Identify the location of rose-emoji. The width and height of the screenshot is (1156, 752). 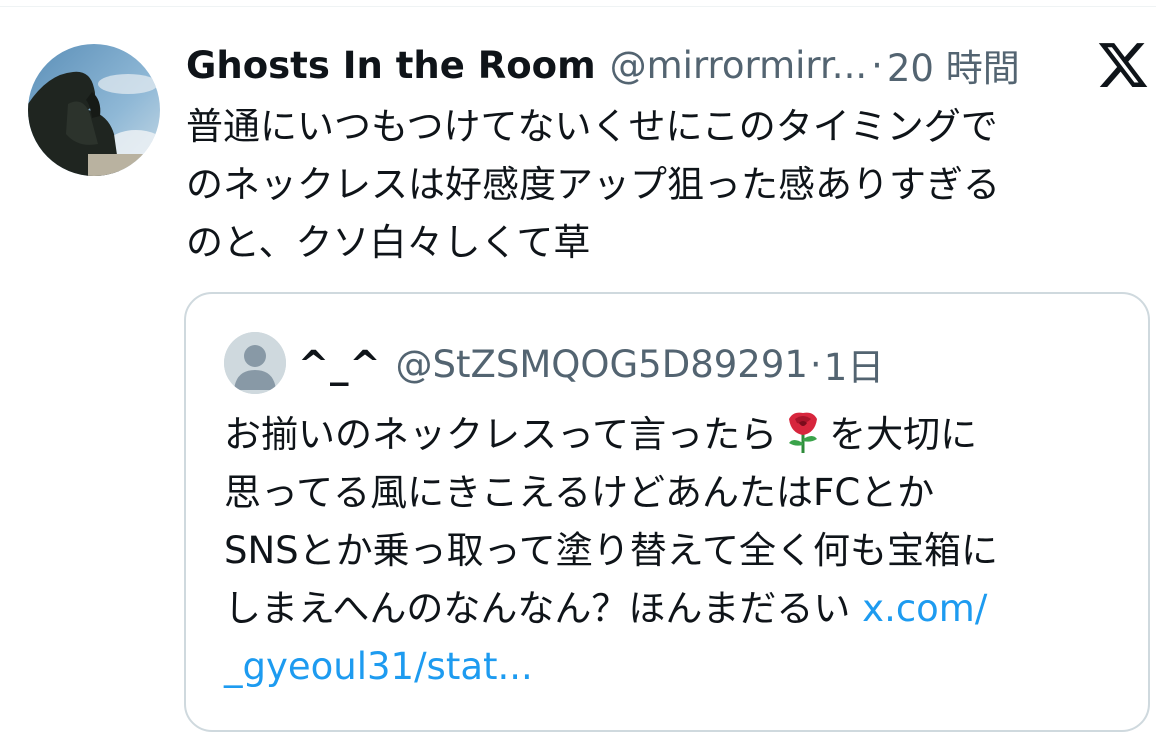
(803, 432).